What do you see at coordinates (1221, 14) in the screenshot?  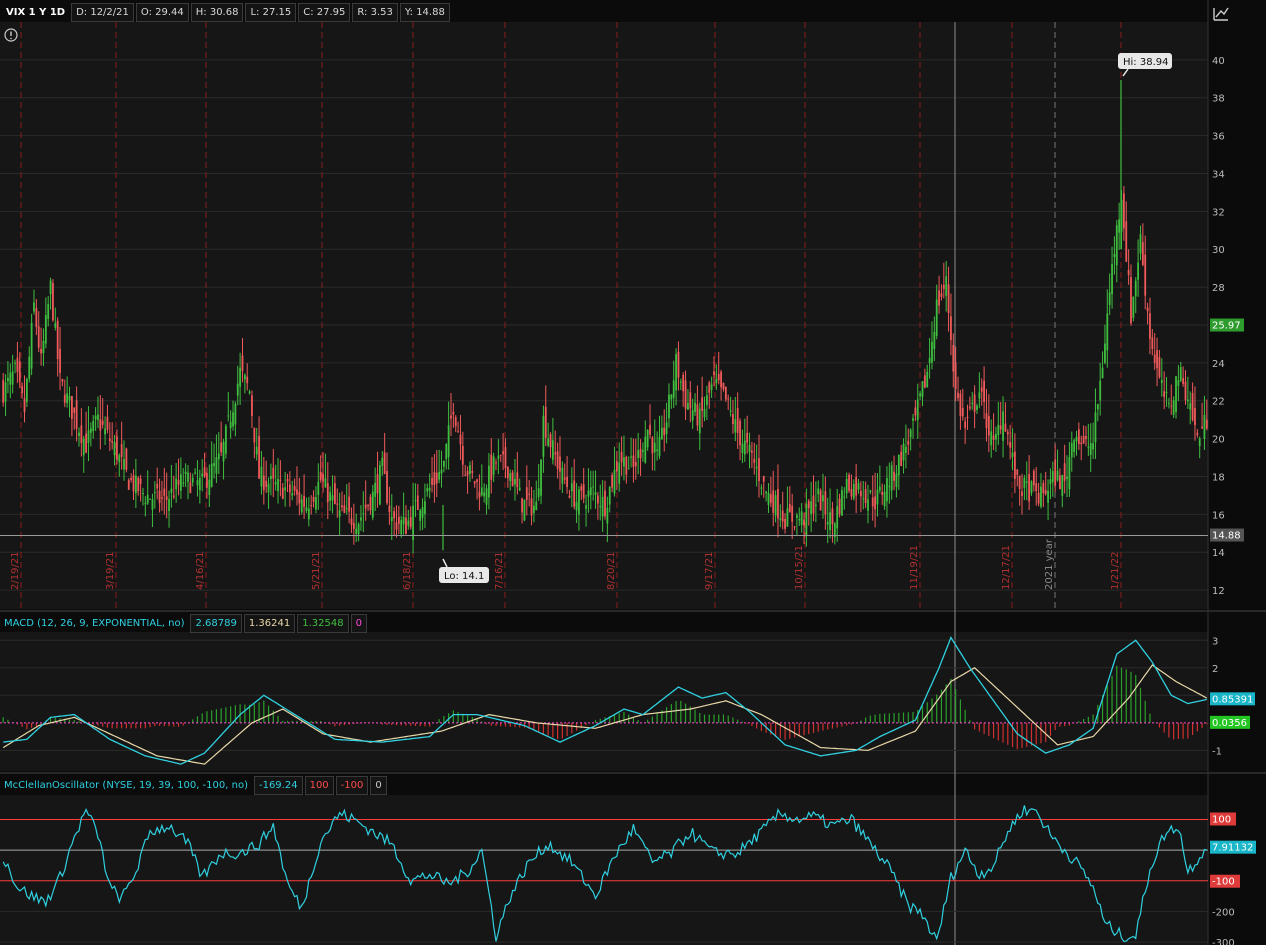 I see `chart-style-icon` at bounding box center [1221, 14].